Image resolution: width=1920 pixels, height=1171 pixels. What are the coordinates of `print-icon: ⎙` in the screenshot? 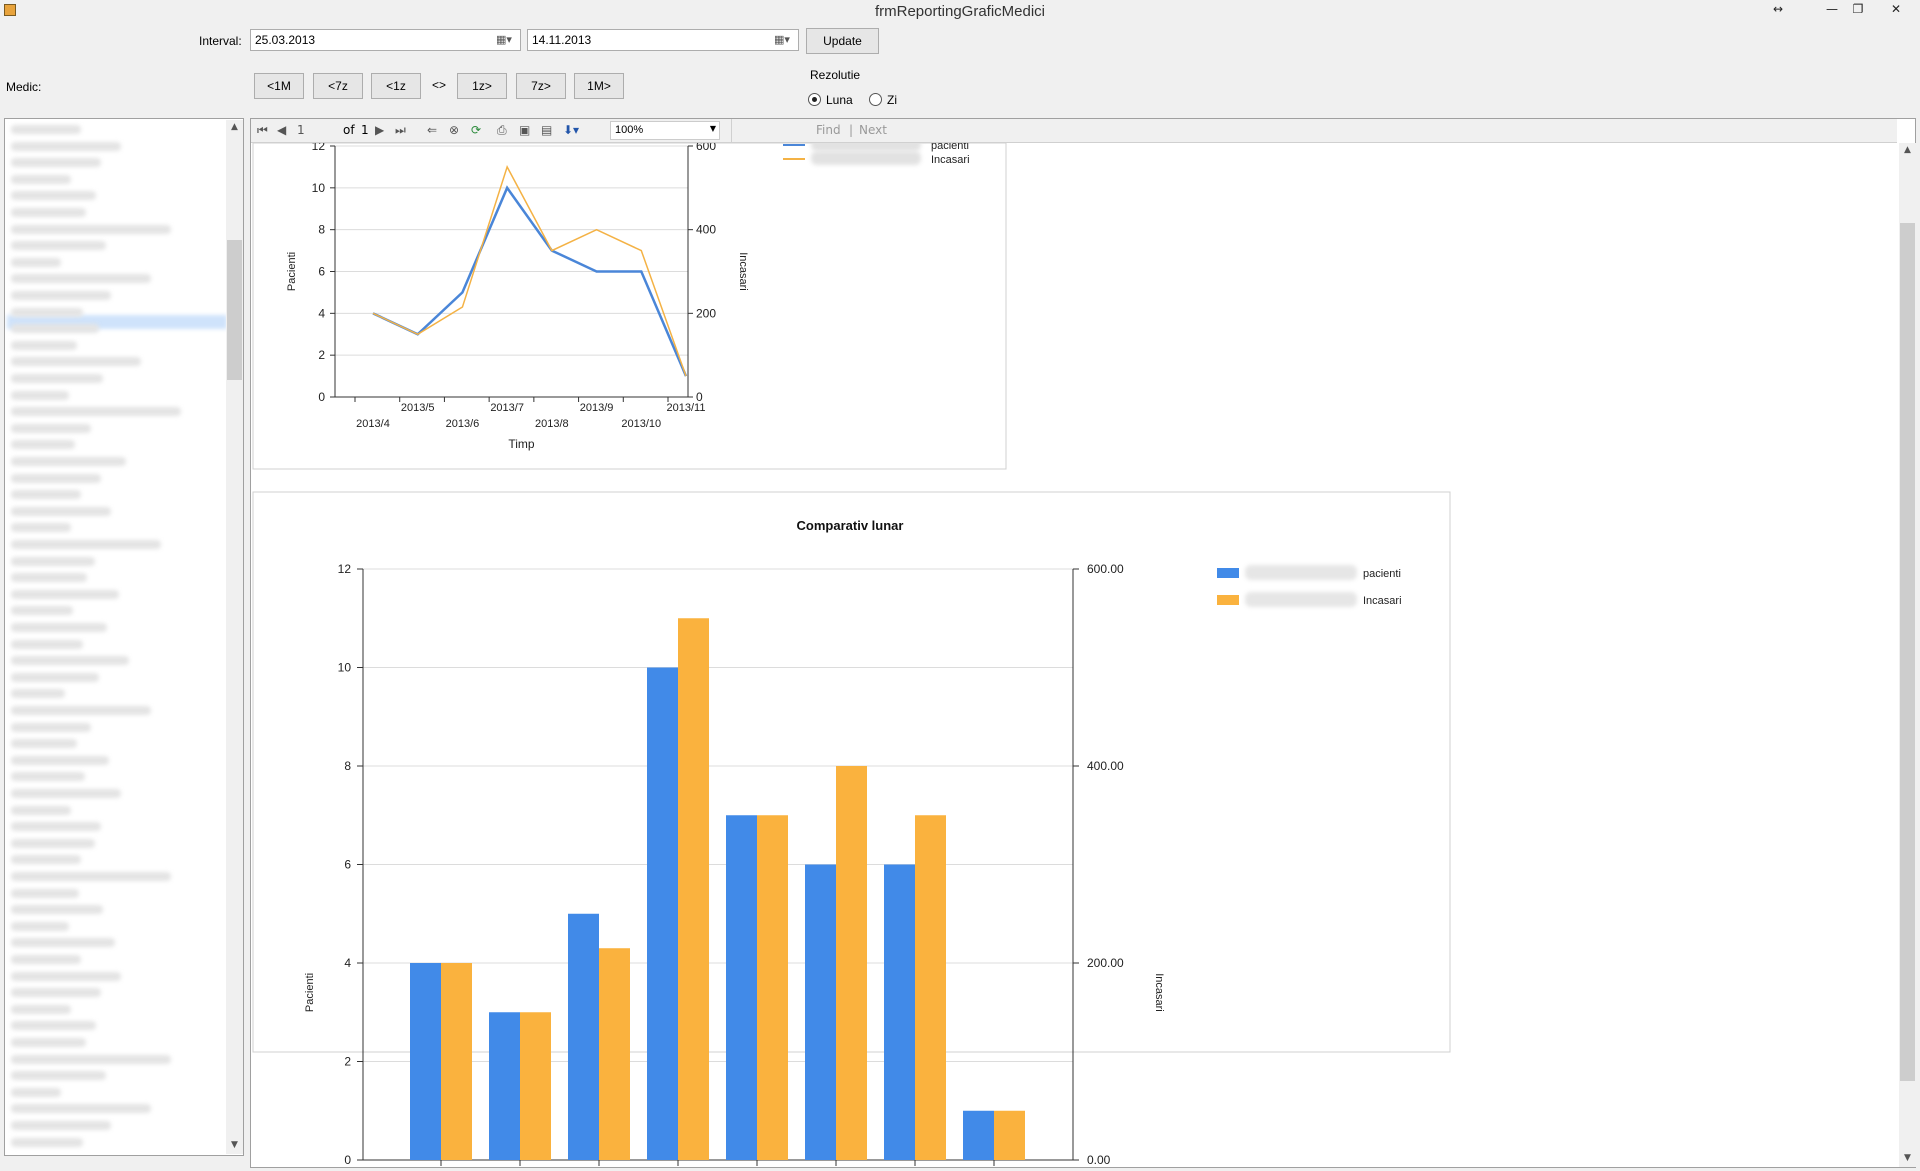 It's located at (502, 130).